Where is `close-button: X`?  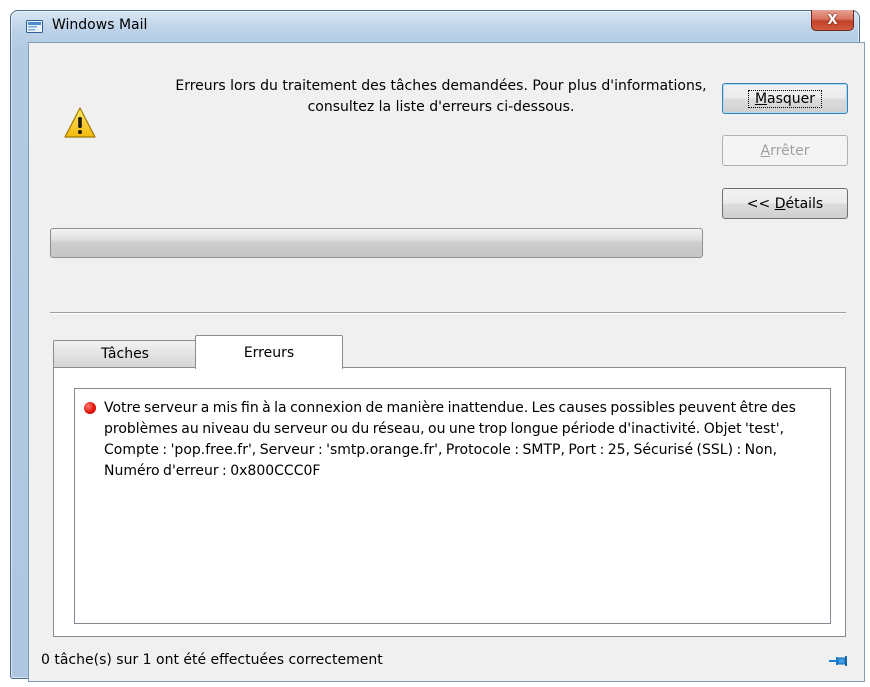
close-button: X is located at coordinates (832, 20).